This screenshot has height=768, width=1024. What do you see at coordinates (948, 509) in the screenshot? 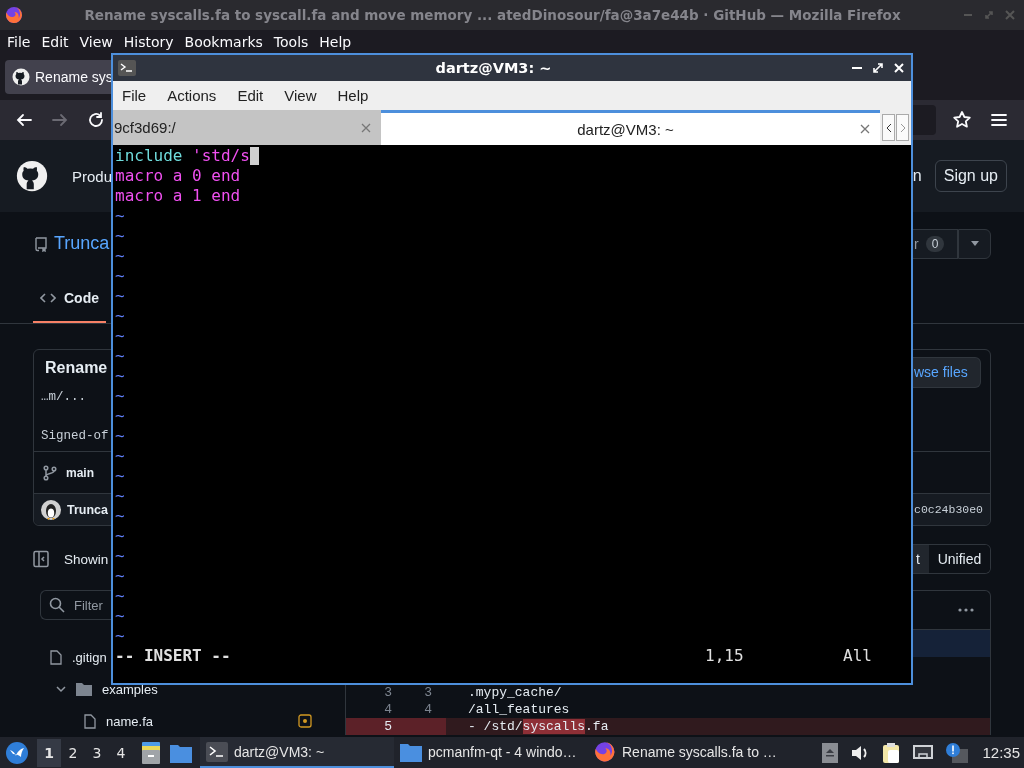
I see `commit-sha: c0c24b30e0` at bounding box center [948, 509].